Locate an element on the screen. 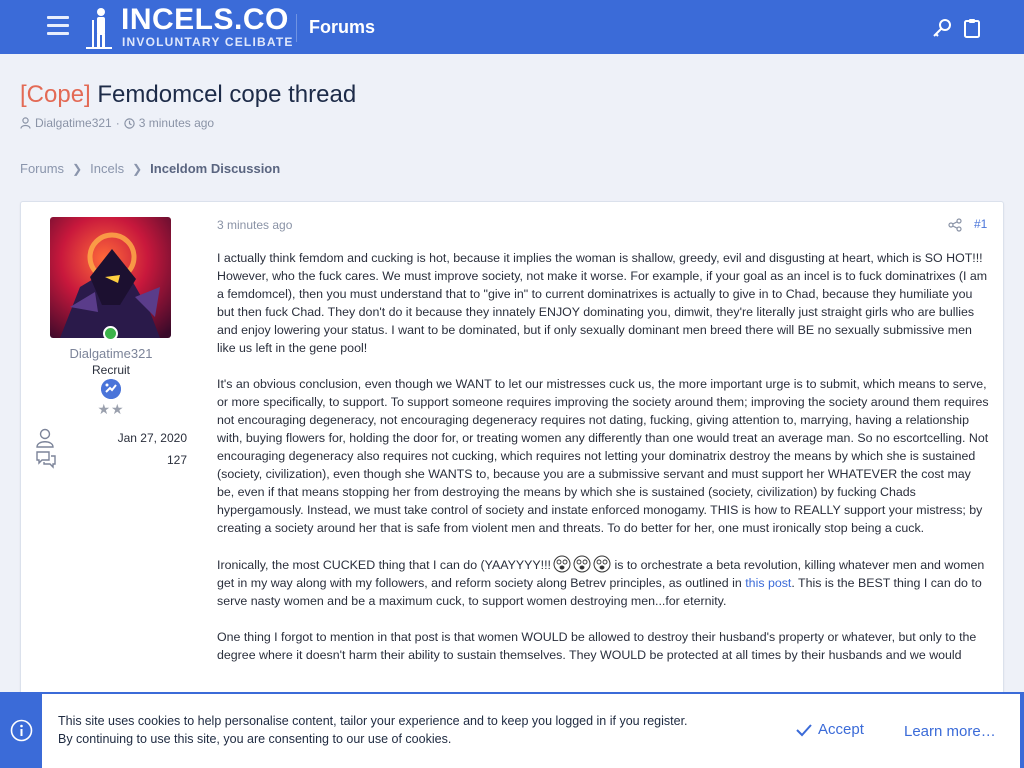  logo-subtitle: INVOLUNTARY CELIBATE is located at coordinates (208, 42).